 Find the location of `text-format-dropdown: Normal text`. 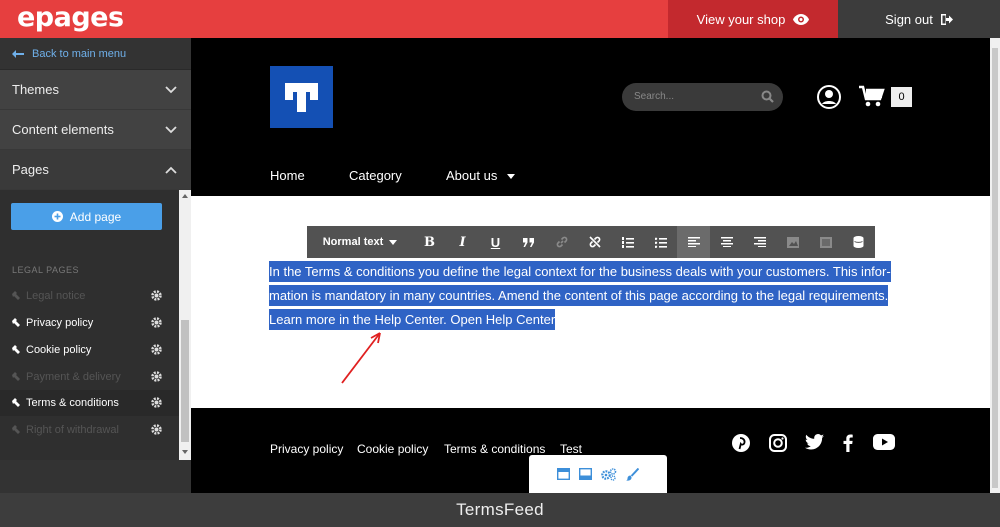

text-format-dropdown: Normal text is located at coordinates (360, 242).